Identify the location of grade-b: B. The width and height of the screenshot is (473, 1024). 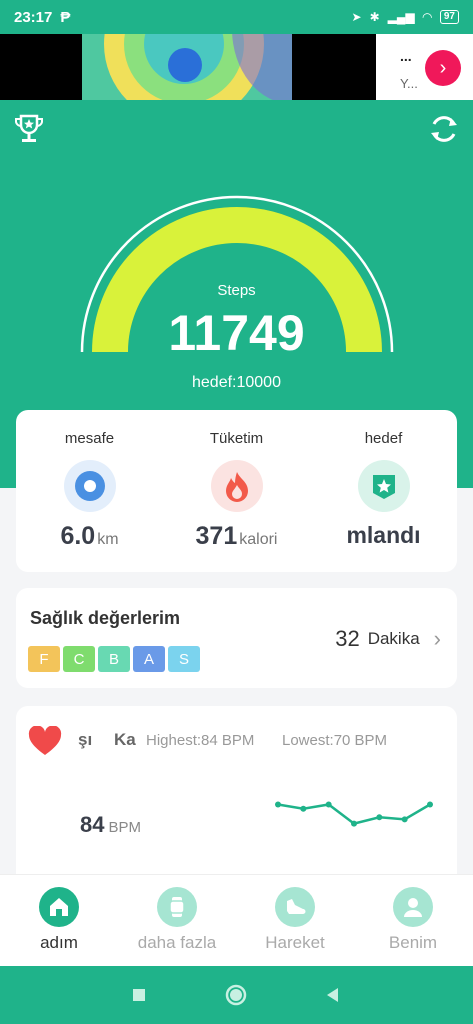
(114, 659).